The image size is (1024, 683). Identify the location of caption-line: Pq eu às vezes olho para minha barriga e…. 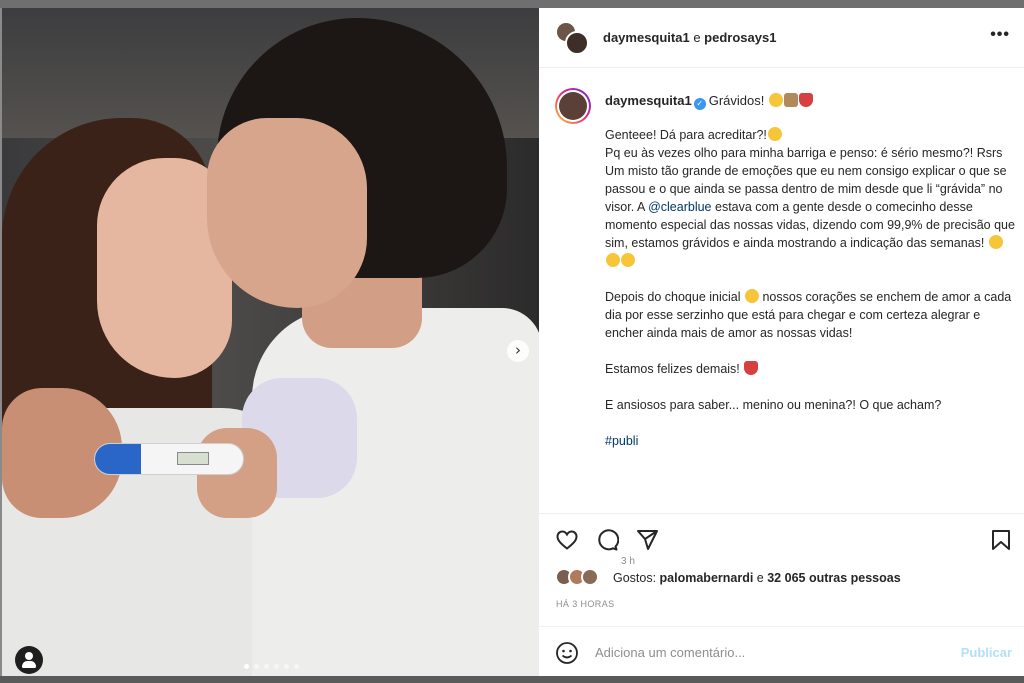
(804, 153).